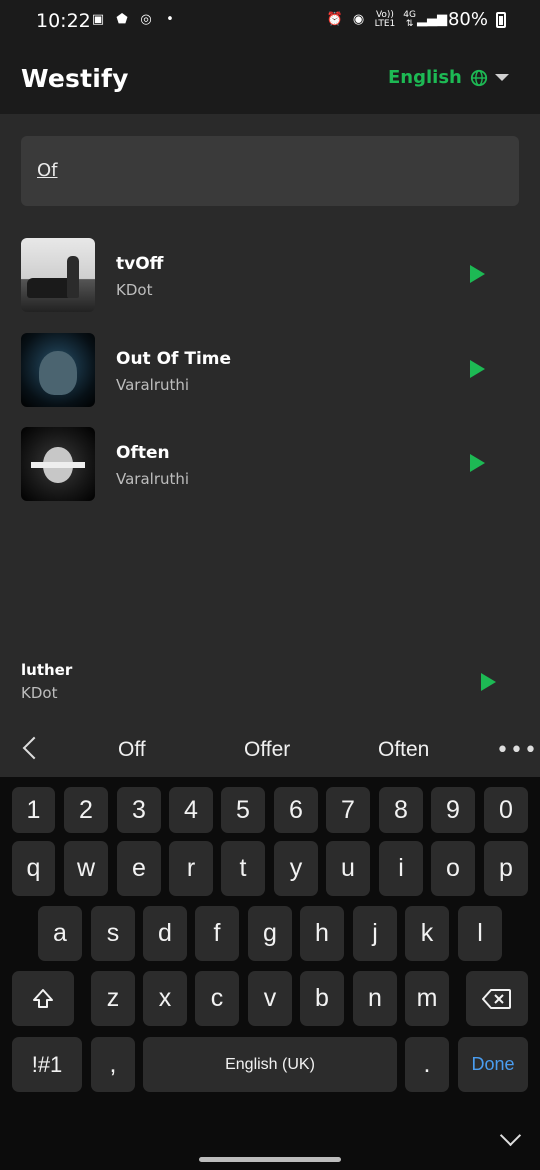  Describe the element at coordinates (113, 998) in the screenshot. I see `key-z: z` at that location.